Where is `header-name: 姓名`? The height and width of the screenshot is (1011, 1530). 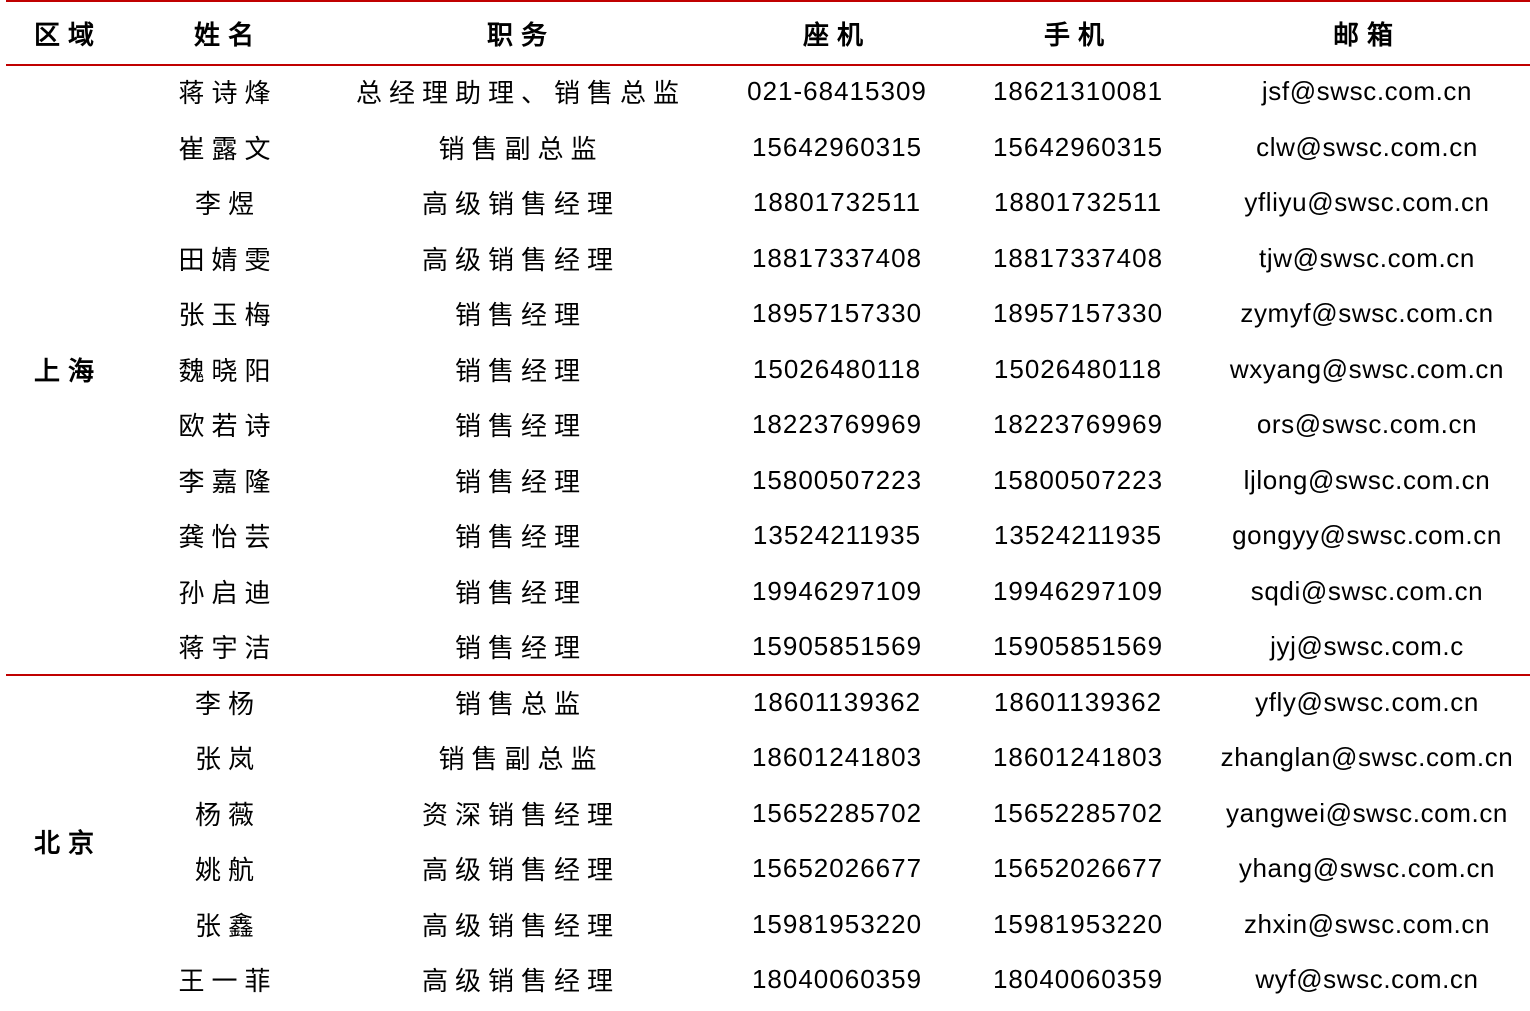 header-name: 姓名 is located at coordinates (227, 35).